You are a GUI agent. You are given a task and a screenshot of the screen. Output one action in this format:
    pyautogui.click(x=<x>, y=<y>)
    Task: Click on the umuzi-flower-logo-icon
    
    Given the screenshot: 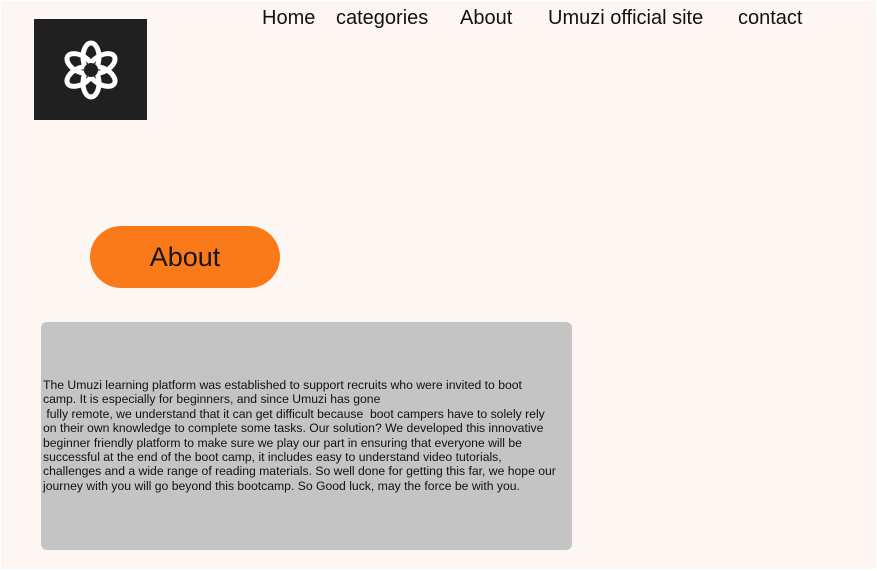 What is the action you would take?
    pyautogui.click(x=90, y=69)
    